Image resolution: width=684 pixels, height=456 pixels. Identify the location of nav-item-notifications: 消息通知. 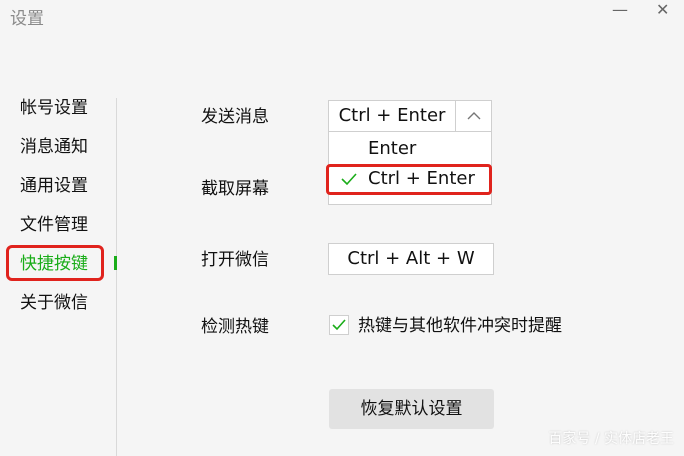
(54, 147).